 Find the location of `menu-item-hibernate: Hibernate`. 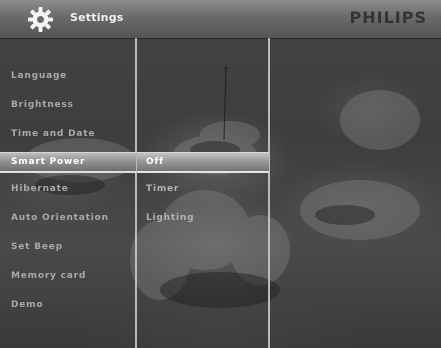

menu-item-hibernate: Hibernate is located at coordinates (68, 189).